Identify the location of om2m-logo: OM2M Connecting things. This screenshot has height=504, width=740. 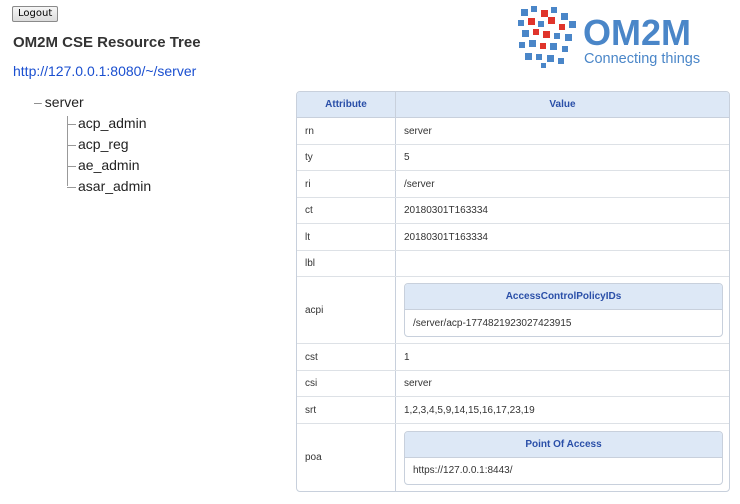
(609, 37).